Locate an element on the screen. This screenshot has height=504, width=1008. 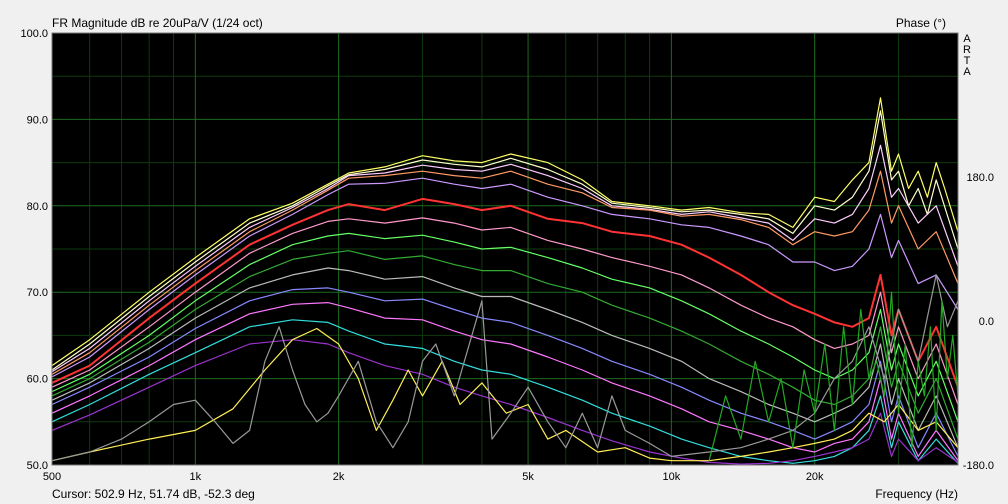
y-tick-label: 100.0 is located at coordinates (34, 34).